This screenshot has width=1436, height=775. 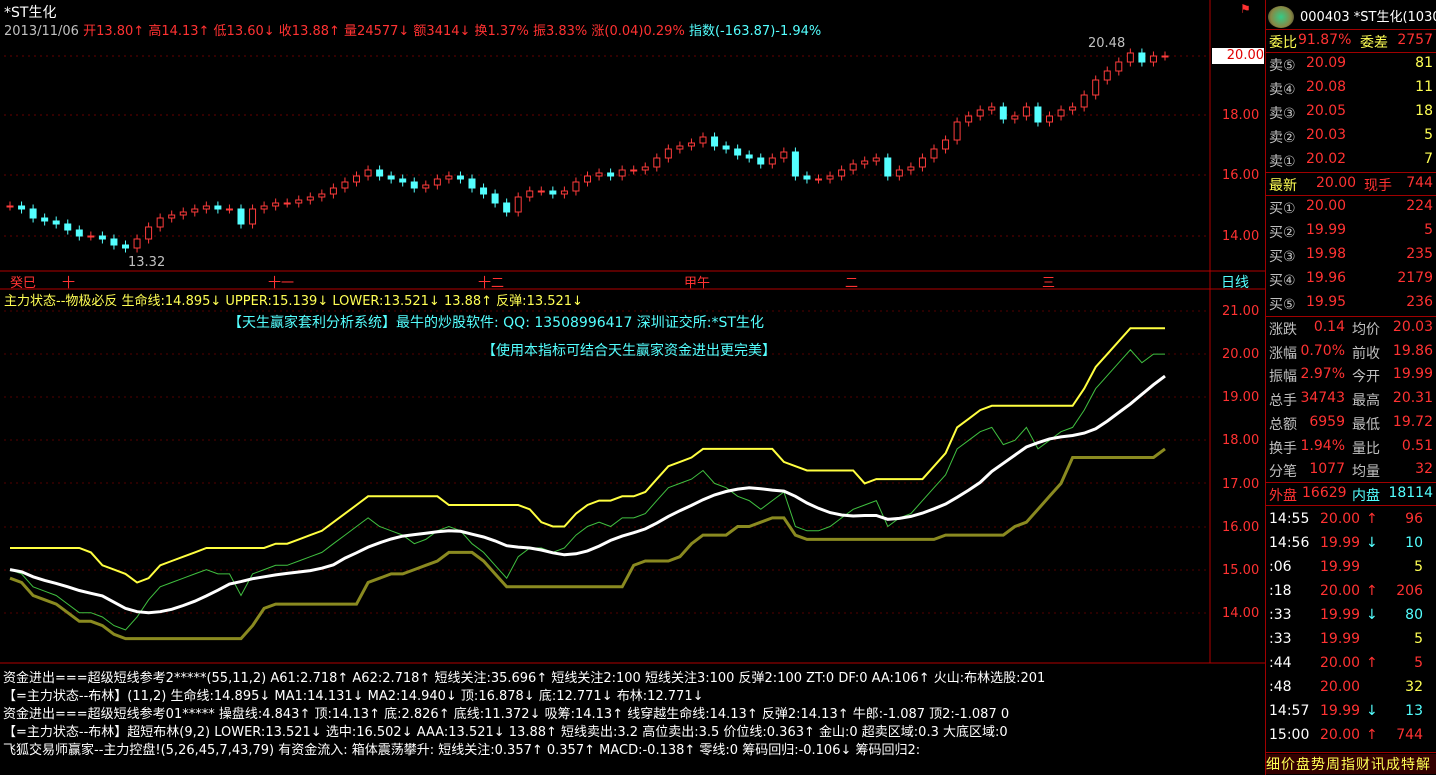 I want to click on bid-price: 19.96, so click(x=1326, y=278).